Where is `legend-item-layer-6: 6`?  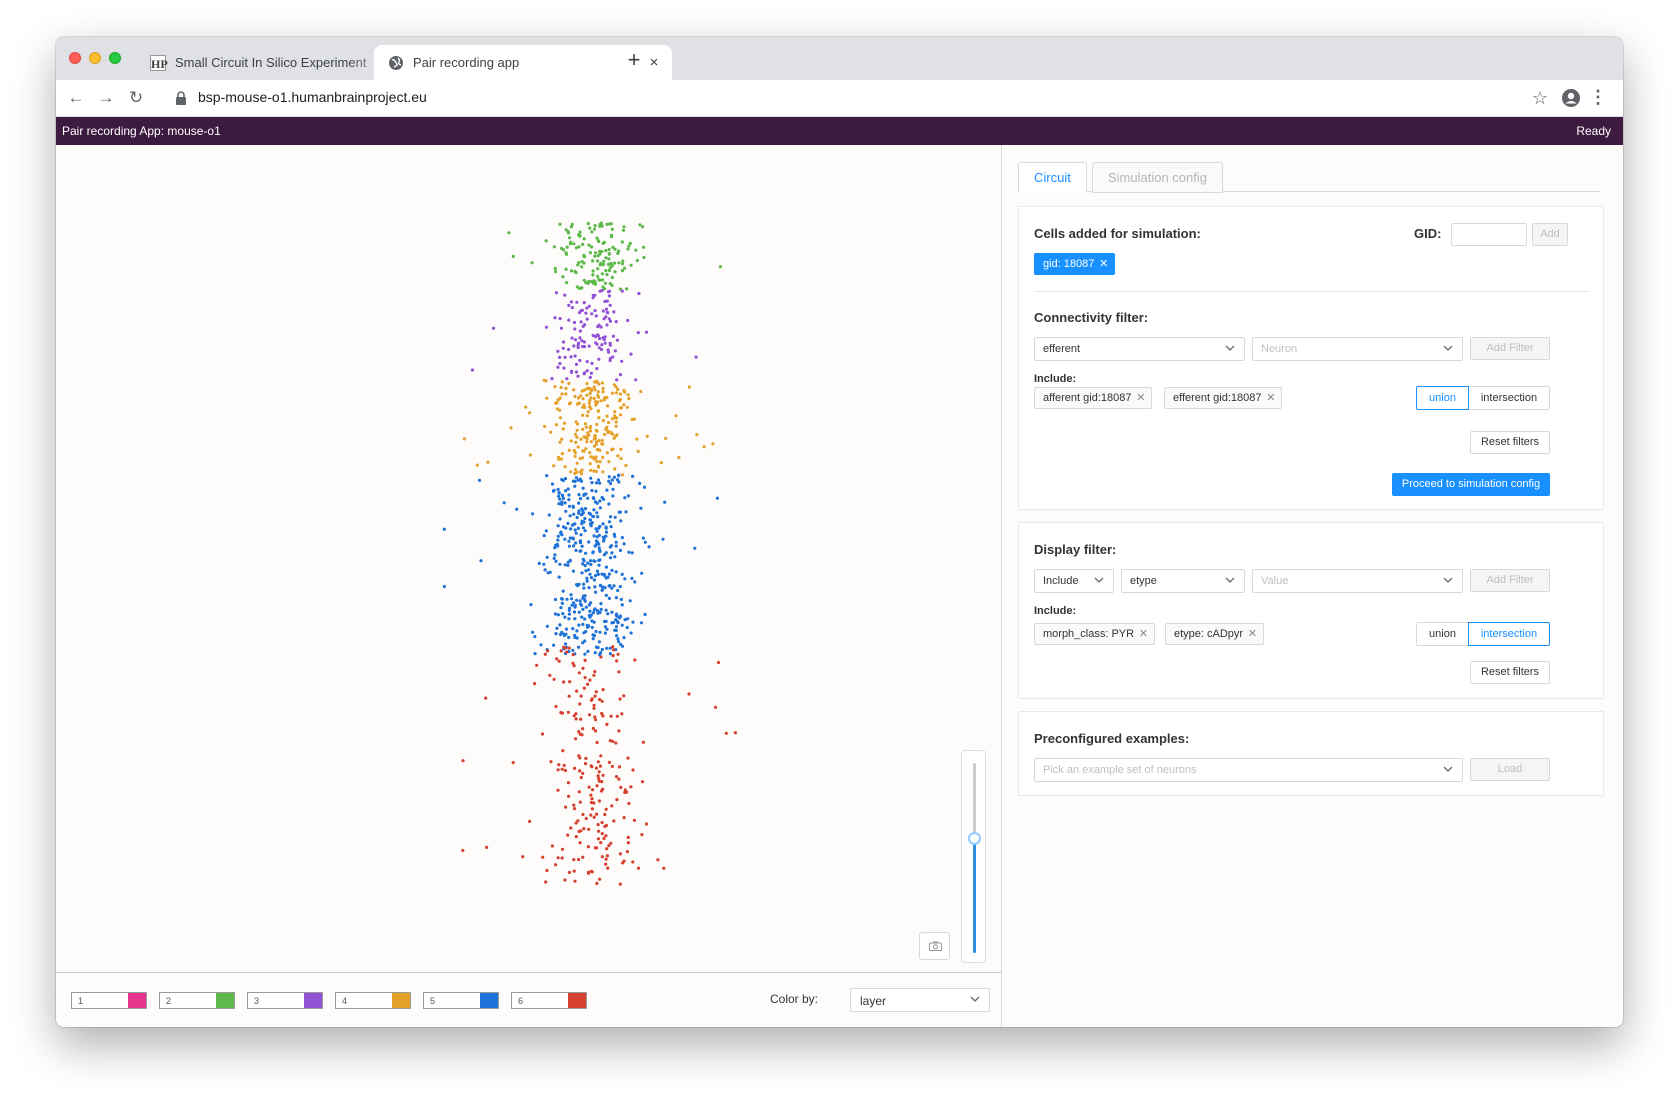 legend-item-layer-6: 6 is located at coordinates (549, 1000).